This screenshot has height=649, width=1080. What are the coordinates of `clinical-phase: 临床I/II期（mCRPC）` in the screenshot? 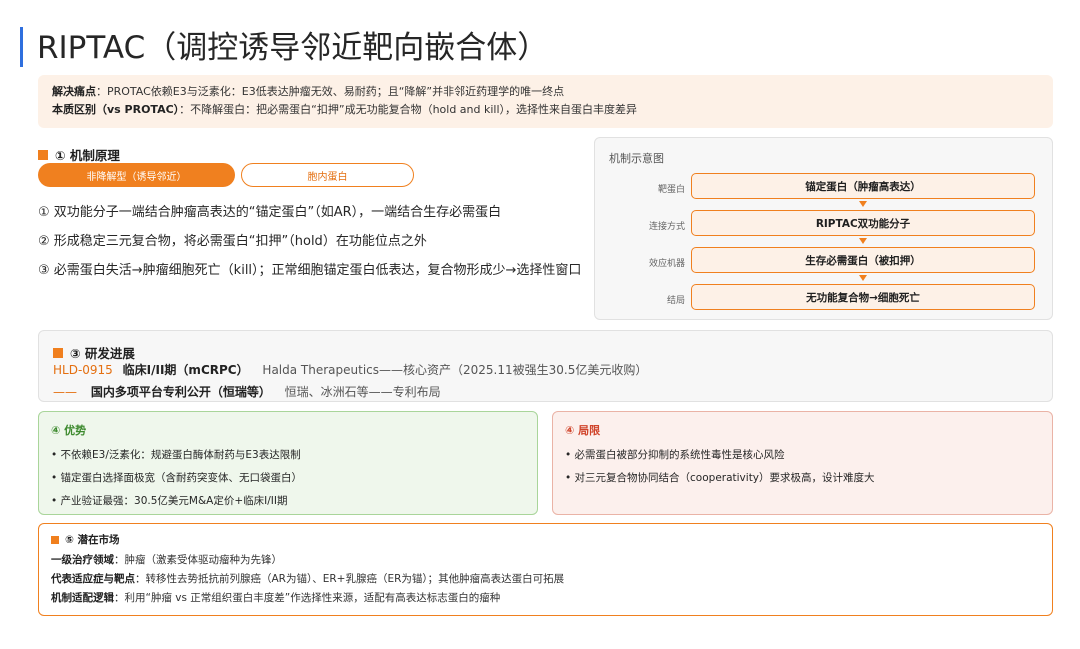 It's located at (185, 370).